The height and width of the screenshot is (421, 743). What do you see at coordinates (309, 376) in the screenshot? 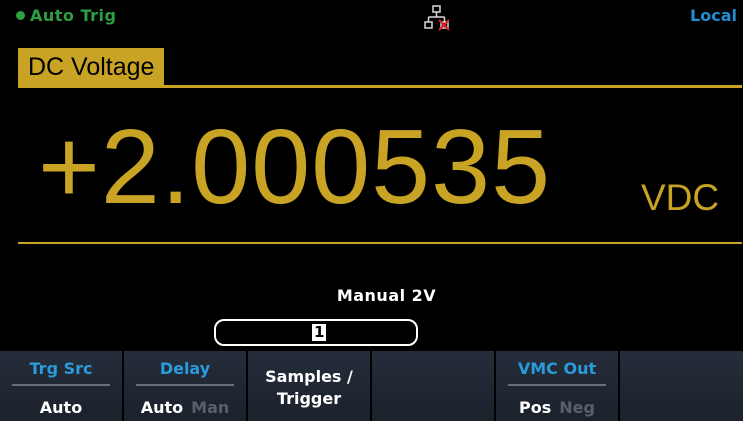
I see `softkey-label-line1: Samples /` at bounding box center [309, 376].